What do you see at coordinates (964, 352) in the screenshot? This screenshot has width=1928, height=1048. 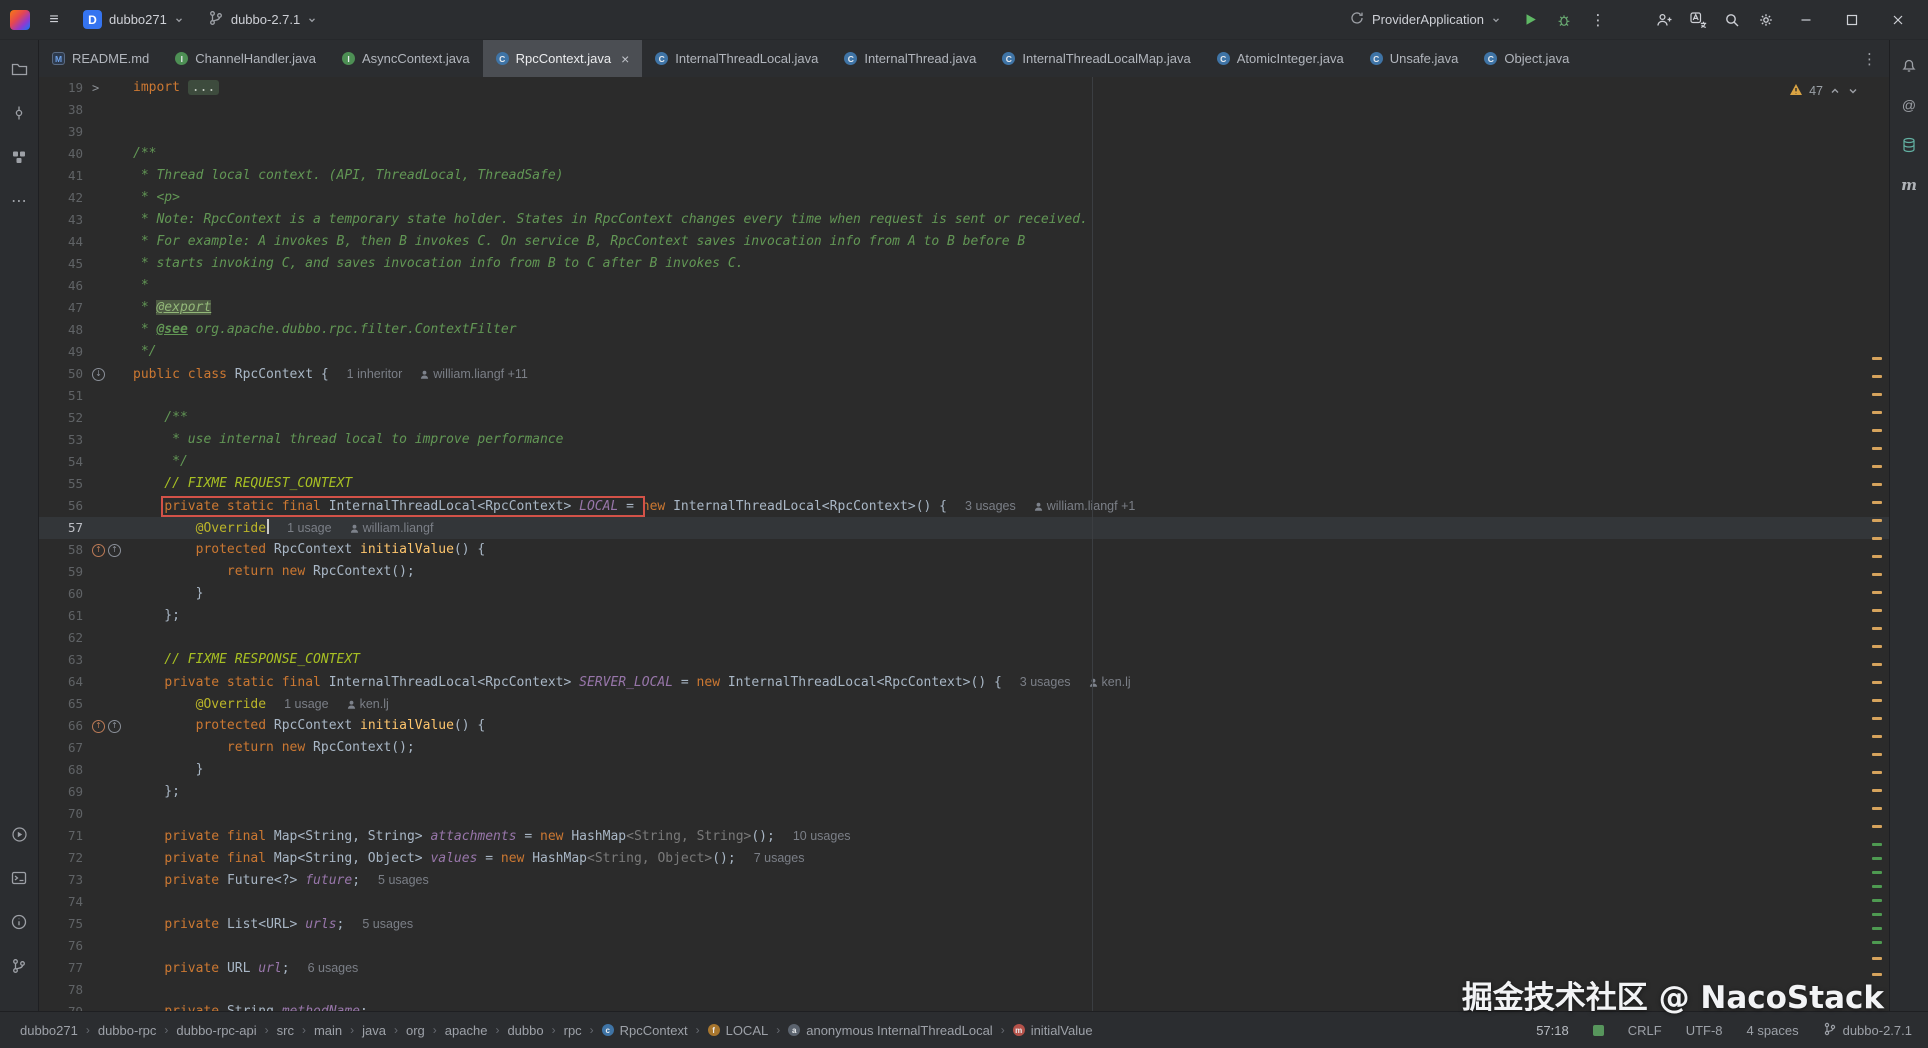 I see `code-line-49: 49 */` at bounding box center [964, 352].